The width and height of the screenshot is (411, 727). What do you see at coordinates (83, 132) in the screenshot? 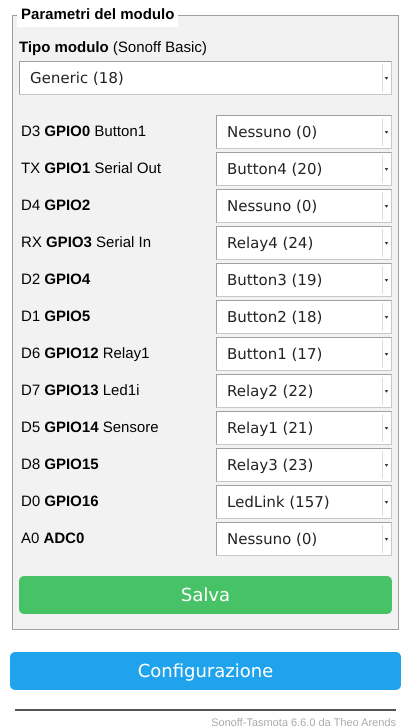
I see `gpio-label: D3 GPIO0 Button1` at bounding box center [83, 132].